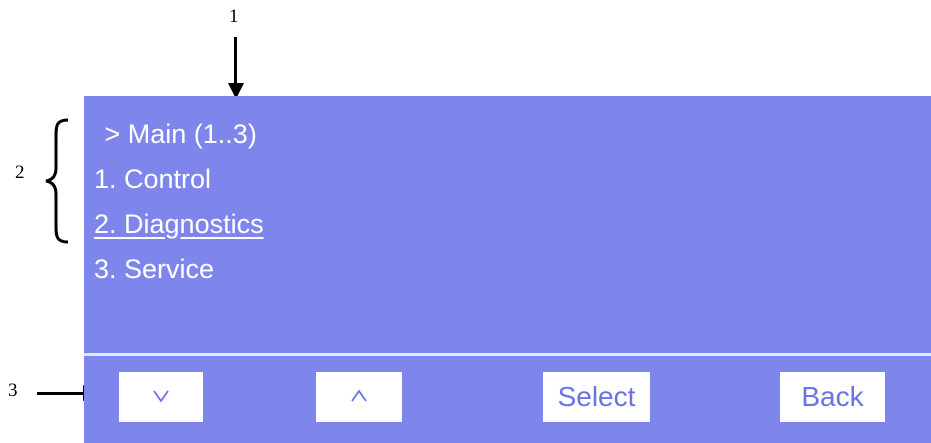  I want to click on chevron-up-icon, so click(359, 396).